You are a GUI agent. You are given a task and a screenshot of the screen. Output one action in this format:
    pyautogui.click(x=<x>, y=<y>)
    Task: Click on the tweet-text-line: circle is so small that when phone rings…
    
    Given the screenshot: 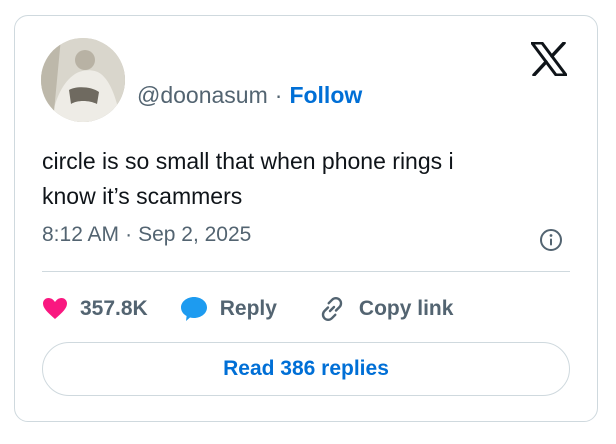 What is the action you would take?
    pyautogui.click(x=248, y=161)
    